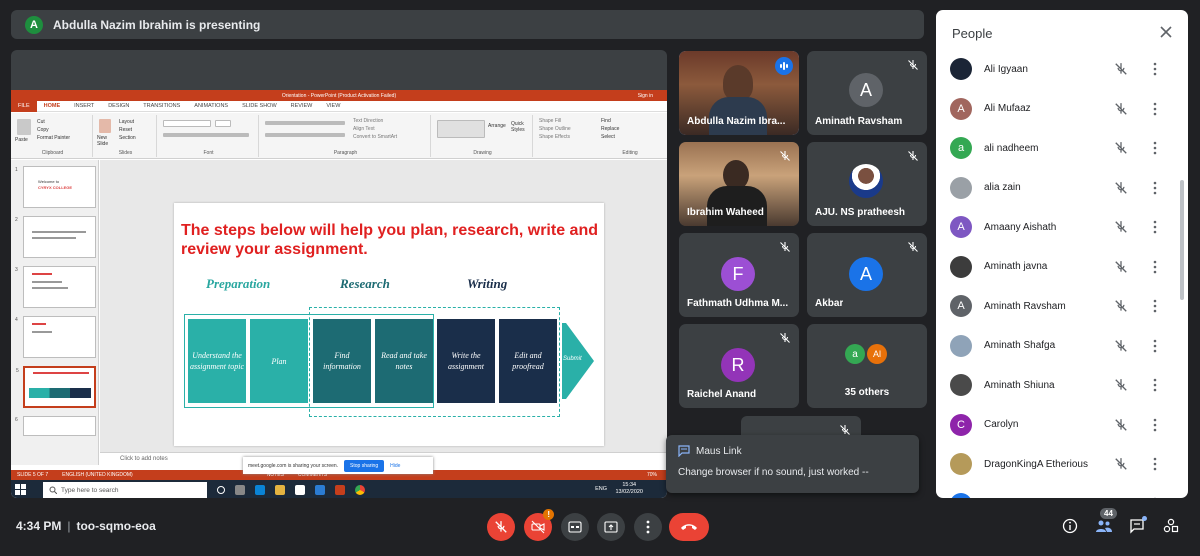 The image size is (1200, 556). I want to click on powerpoint-icon, so click(340, 490).